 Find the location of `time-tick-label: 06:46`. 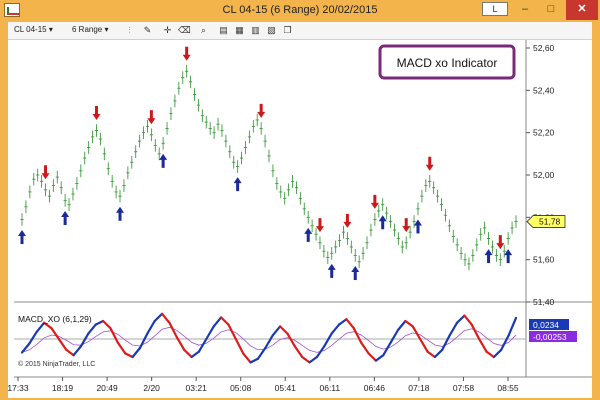

time-tick-label: 06:46 is located at coordinates (375, 388).